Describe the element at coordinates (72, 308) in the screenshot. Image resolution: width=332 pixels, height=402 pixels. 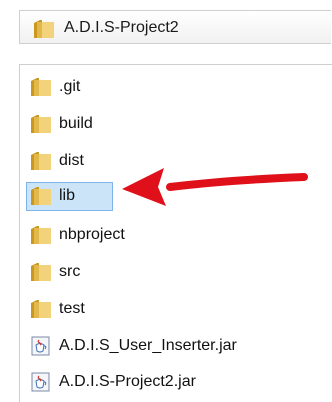
I see `list-item-label: test` at that location.